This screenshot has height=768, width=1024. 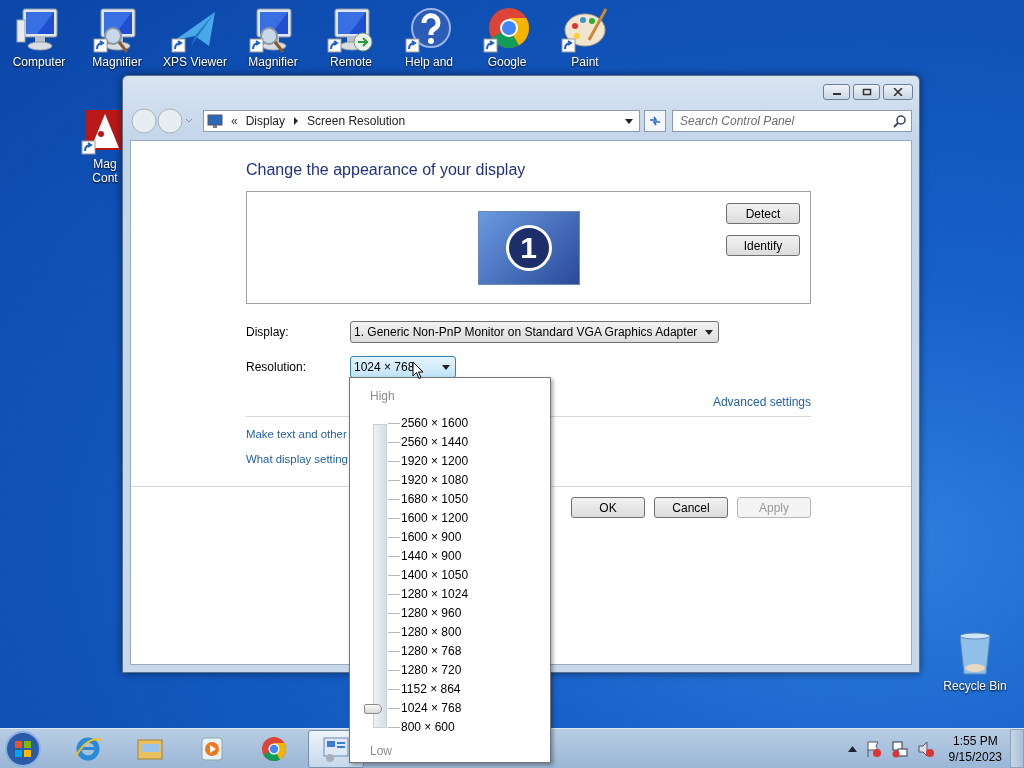 What do you see at coordinates (39, 62) in the screenshot?
I see `desktop-icon-label: Computer` at bounding box center [39, 62].